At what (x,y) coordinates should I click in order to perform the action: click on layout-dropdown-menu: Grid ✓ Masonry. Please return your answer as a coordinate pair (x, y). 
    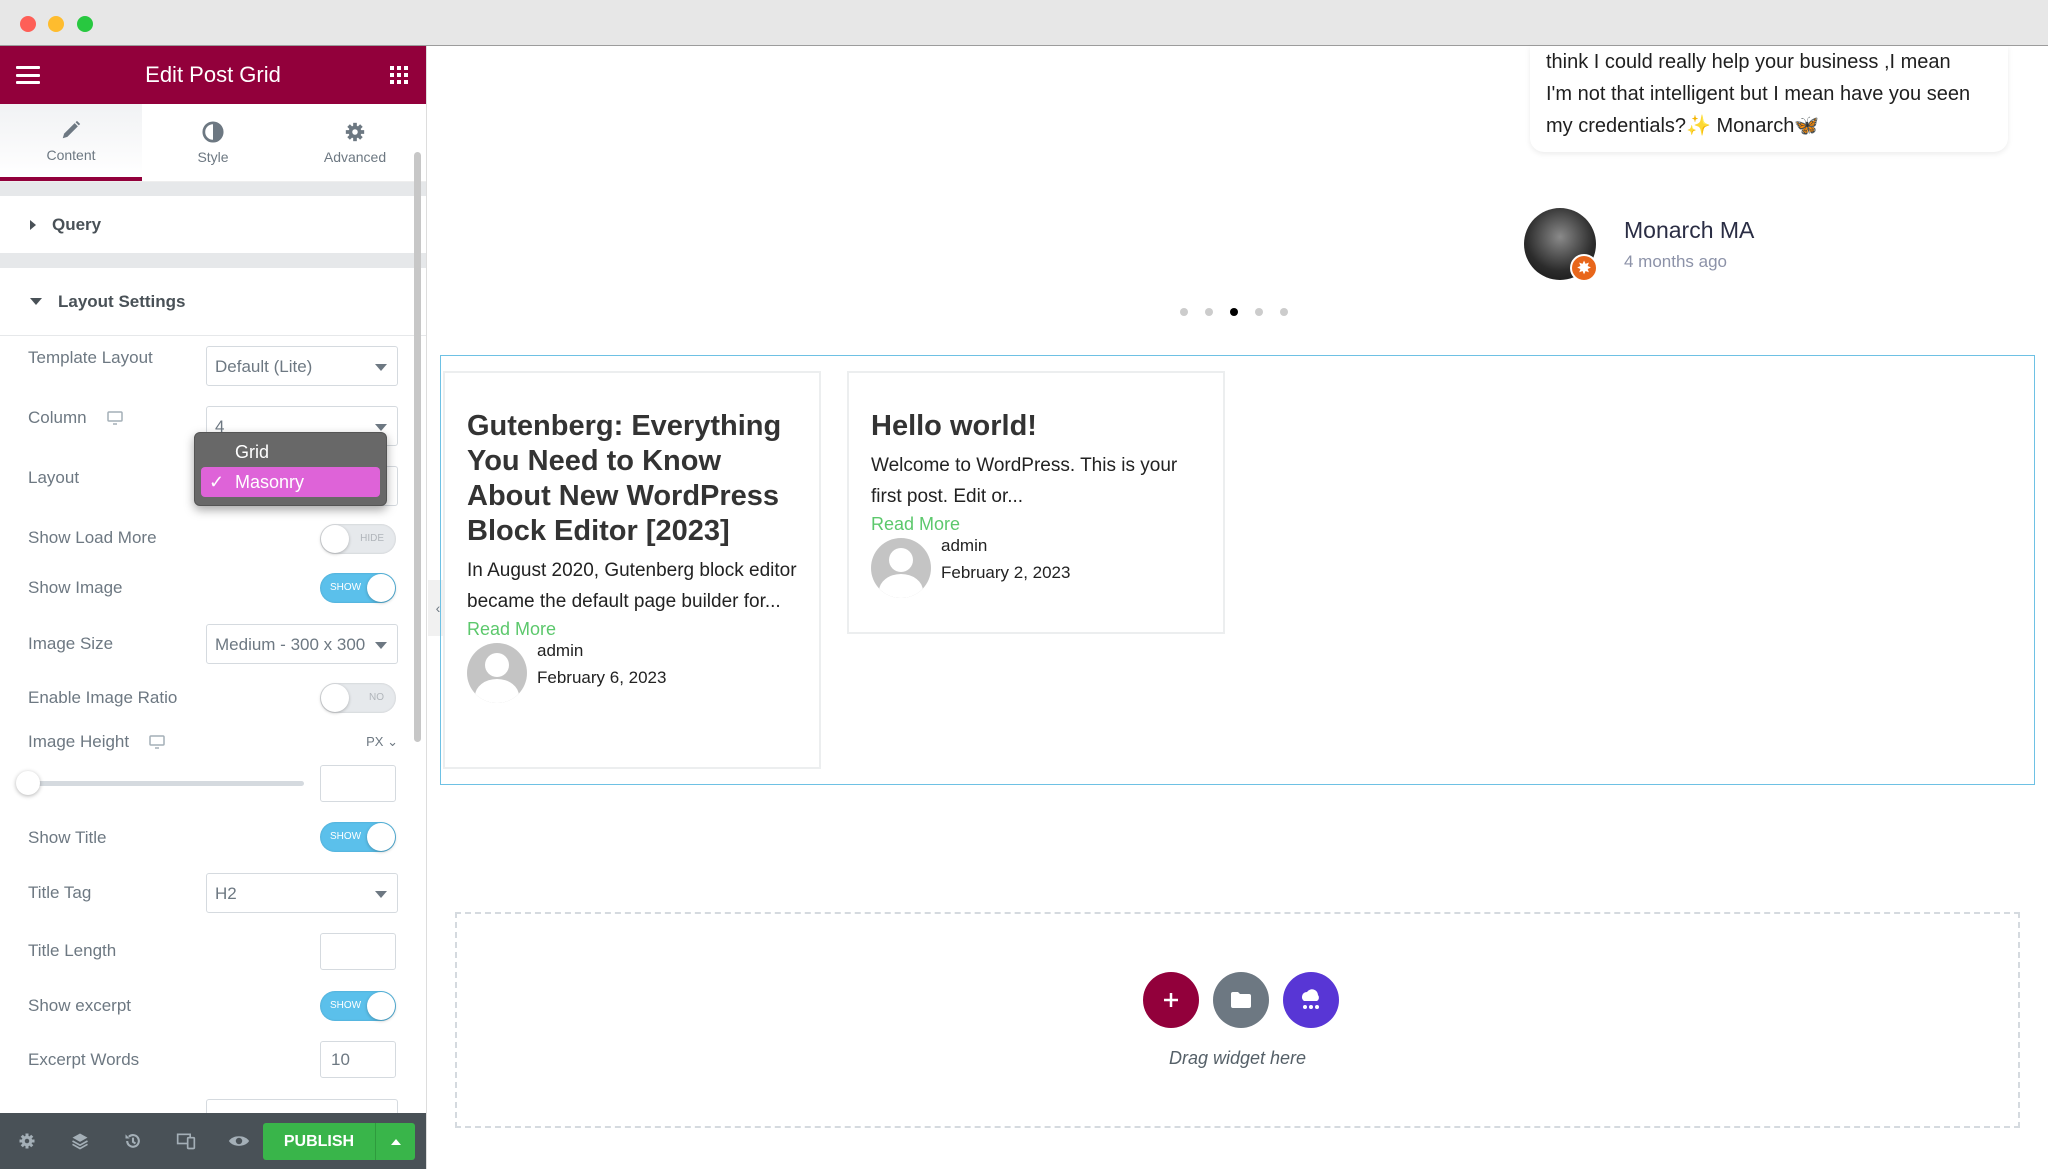
    Looking at the image, I should click on (290, 469).